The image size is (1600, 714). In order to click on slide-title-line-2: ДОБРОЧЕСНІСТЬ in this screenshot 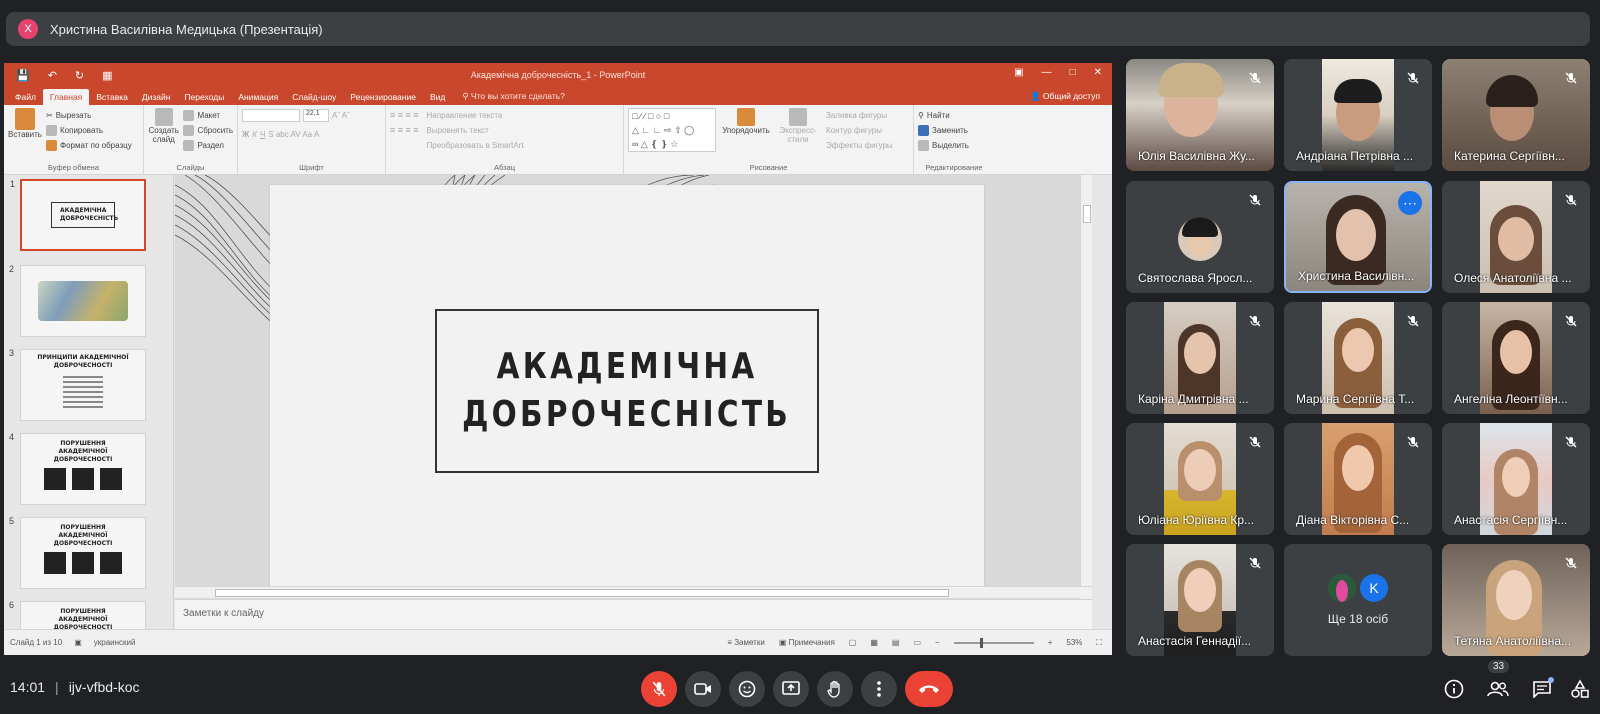, I will do `click(627, 414)`.